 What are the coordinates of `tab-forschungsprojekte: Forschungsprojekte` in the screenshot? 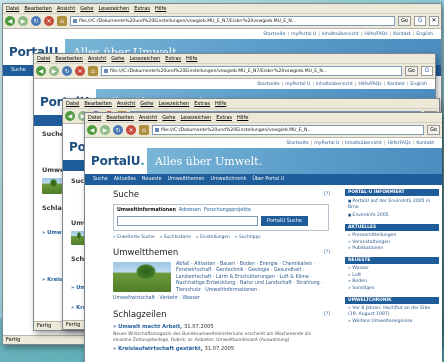 It's located at (227, 210).